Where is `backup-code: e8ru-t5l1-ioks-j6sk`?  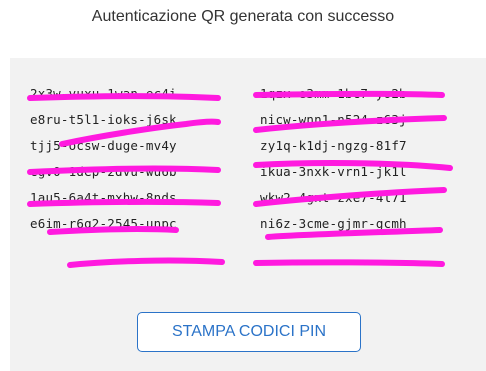
backup-code: e8ru-t5l1-ioks-j6sk is located at coordinates (103, 119).